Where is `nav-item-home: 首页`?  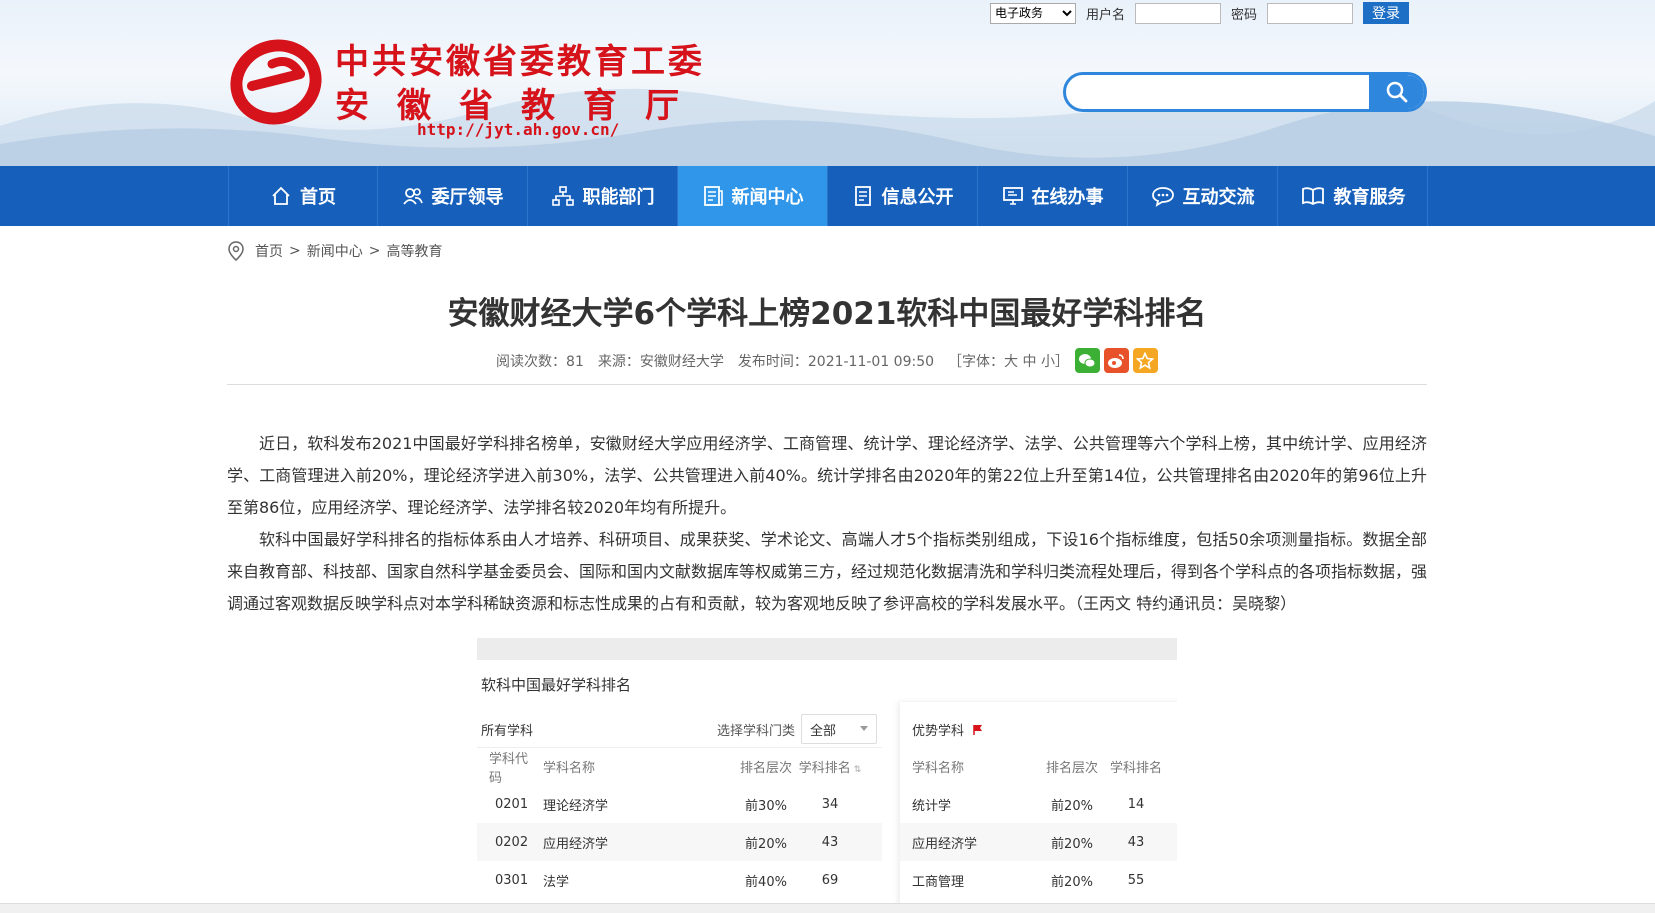 nav-item-home: 首页 is located at coordinates (303, 196).